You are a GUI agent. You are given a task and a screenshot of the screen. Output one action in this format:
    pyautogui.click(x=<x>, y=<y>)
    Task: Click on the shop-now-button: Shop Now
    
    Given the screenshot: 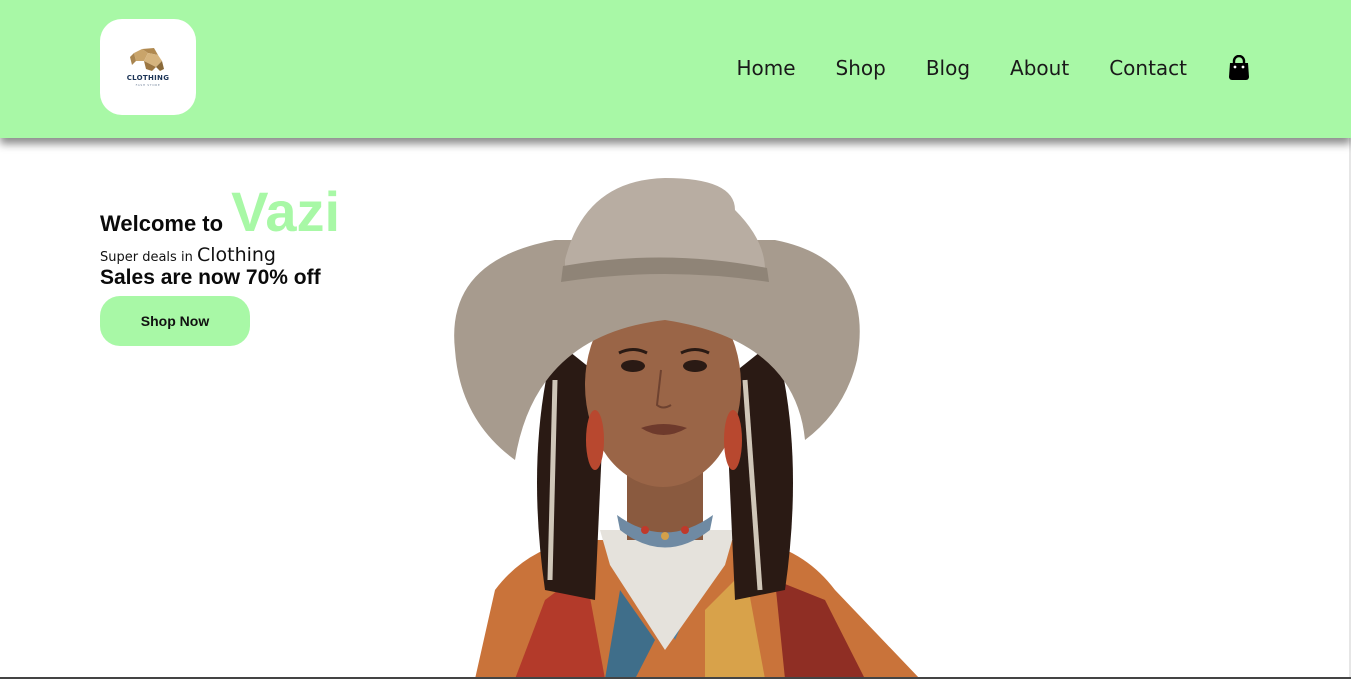 What is the action you would take?
    pyautogui.click(x=175, y=321)
    